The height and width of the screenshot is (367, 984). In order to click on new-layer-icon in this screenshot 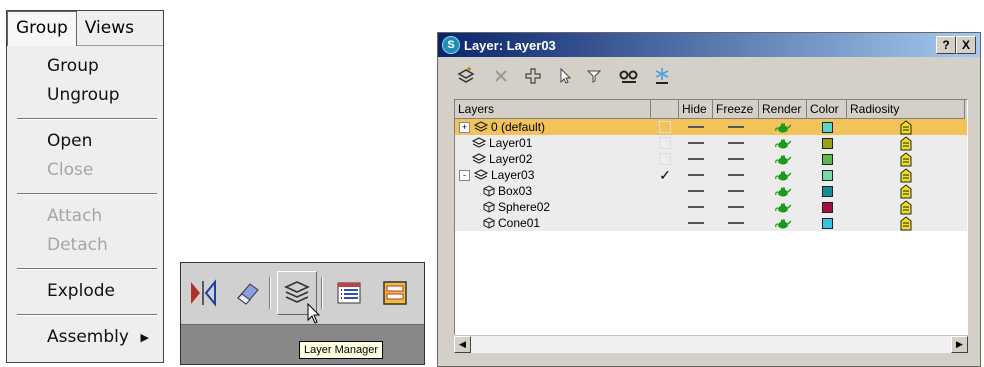, I will do `click(466, 76)`.